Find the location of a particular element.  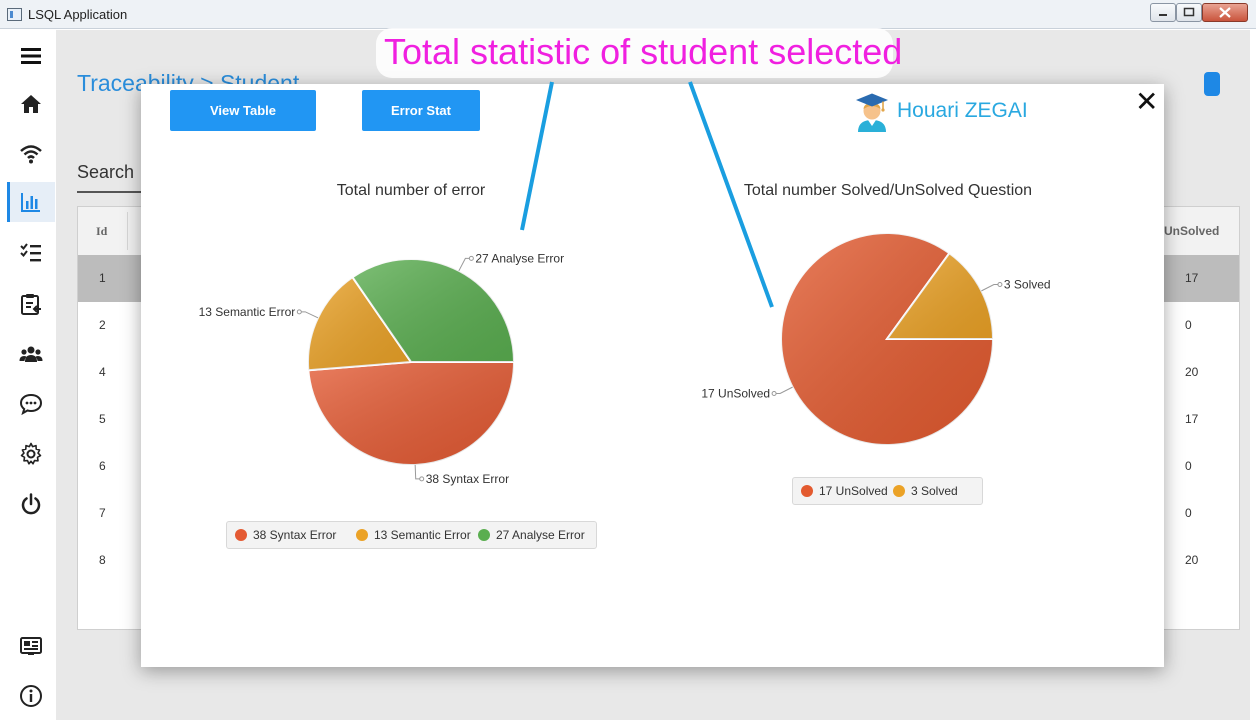

annotation-arrow-right is located at coordinates (731, 194).